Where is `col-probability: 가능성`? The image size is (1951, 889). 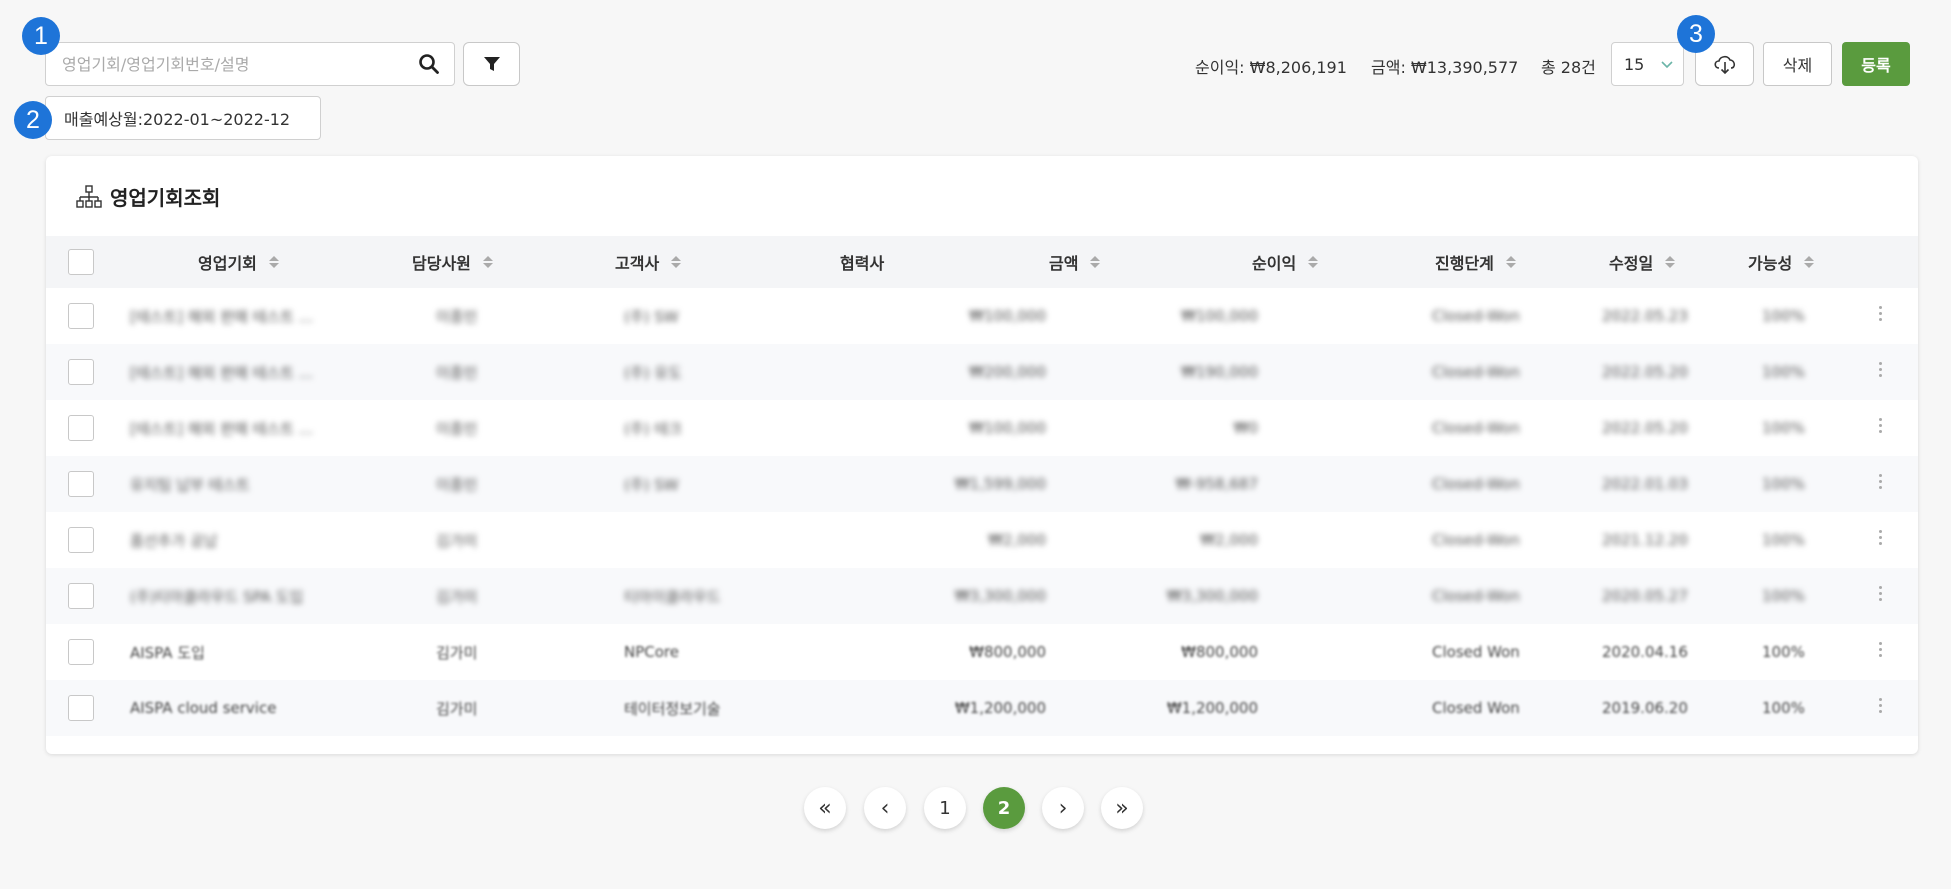
col-probability: 가능성 is located at coordinates (1781, 262).